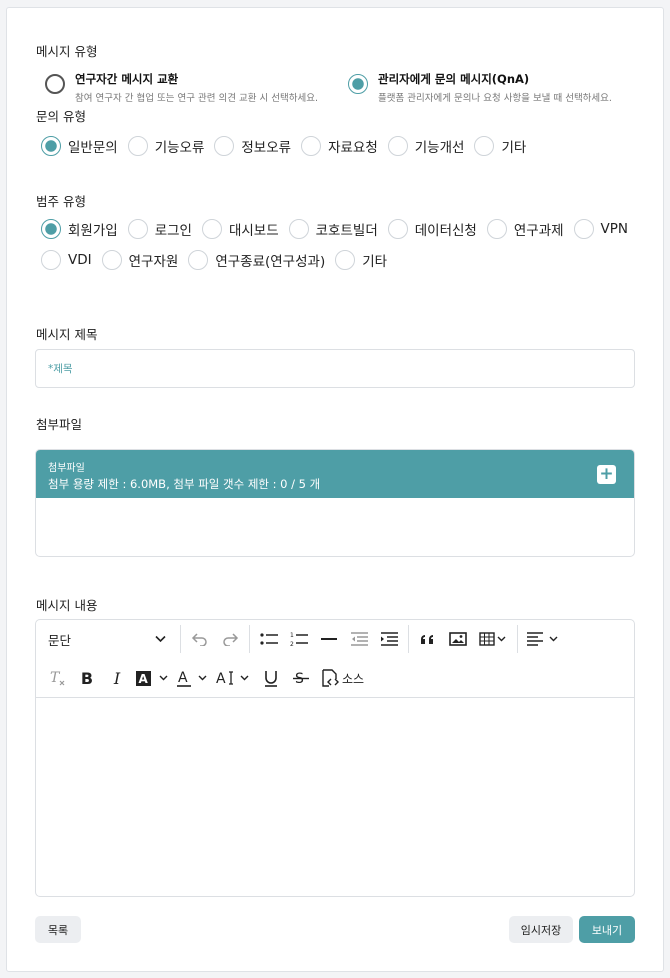  I want to click on category-option-other: 기타, so click(361, 260).